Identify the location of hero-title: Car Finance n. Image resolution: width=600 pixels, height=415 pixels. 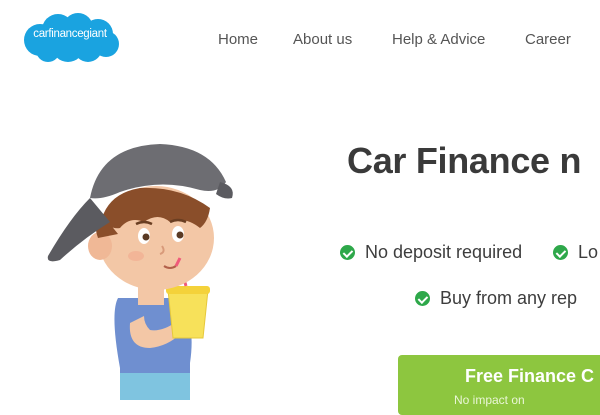
(464, 160).